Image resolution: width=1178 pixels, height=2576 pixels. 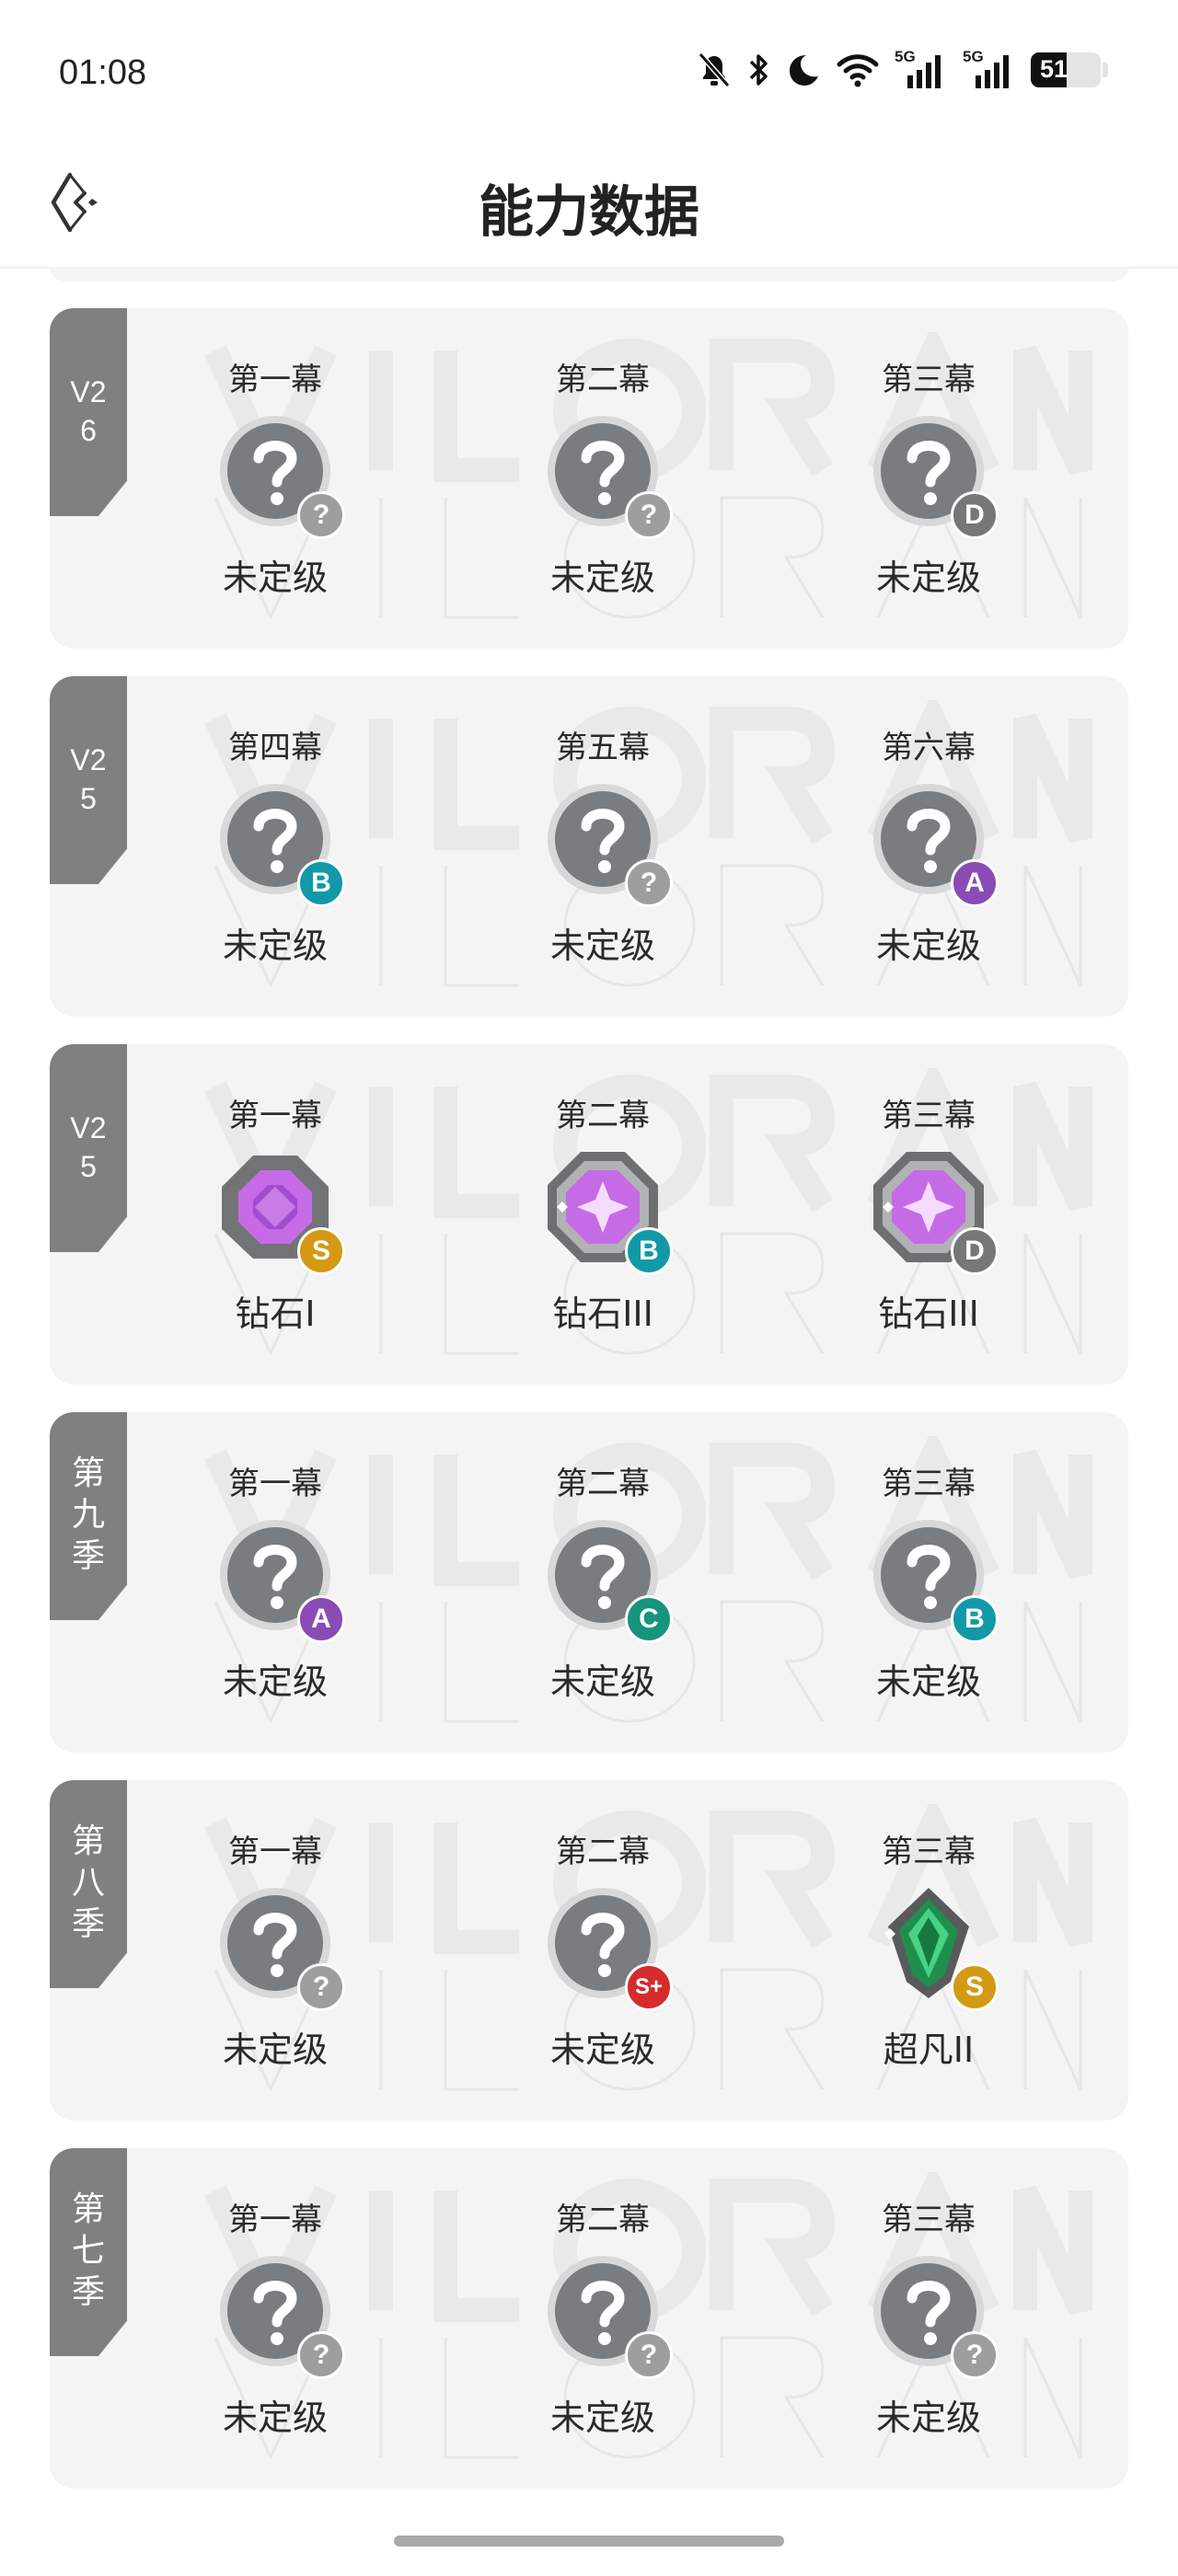 I want to click on act-item: 第二幕 S+ 未定级, so click(x=603, y=1951).